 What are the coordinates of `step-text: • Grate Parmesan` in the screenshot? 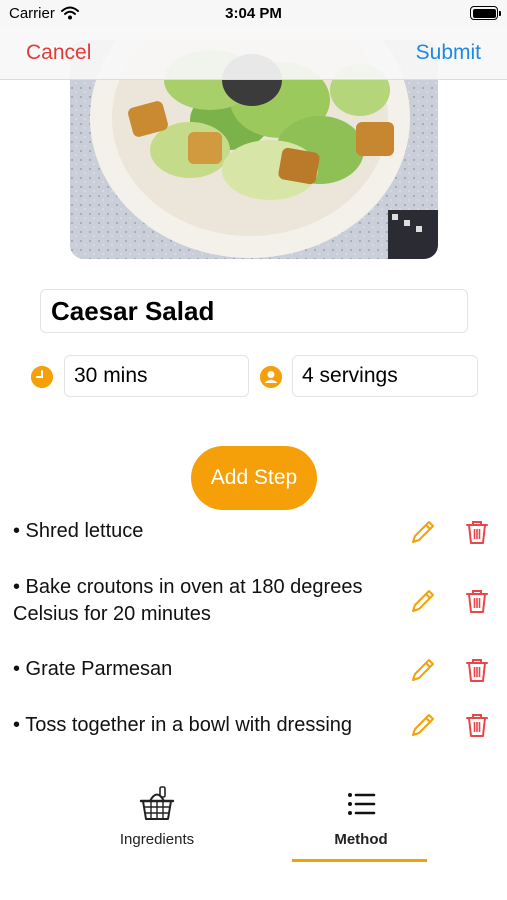 It's located at (93, 669).